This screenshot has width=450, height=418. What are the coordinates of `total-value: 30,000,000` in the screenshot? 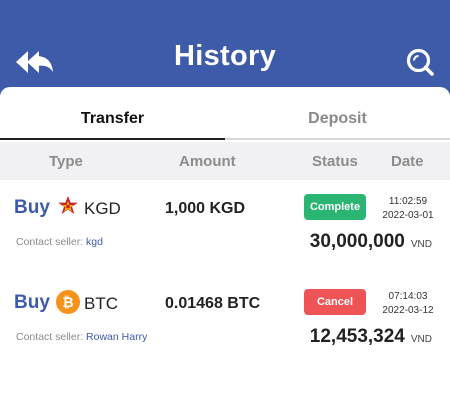 It's located at (357, 241).